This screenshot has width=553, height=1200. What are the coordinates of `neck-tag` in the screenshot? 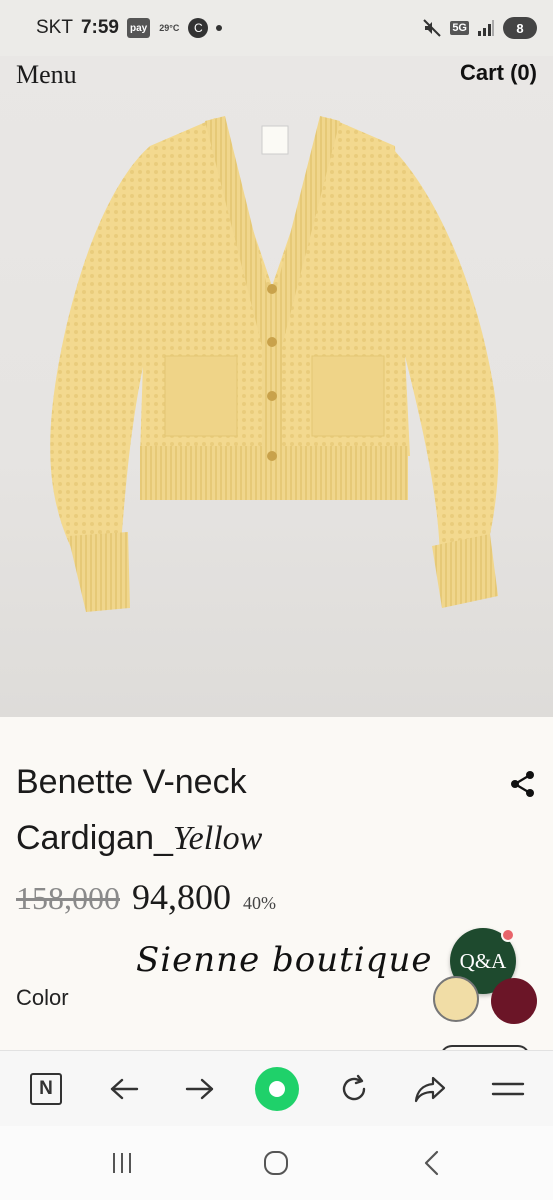 It's located at (275, 140).